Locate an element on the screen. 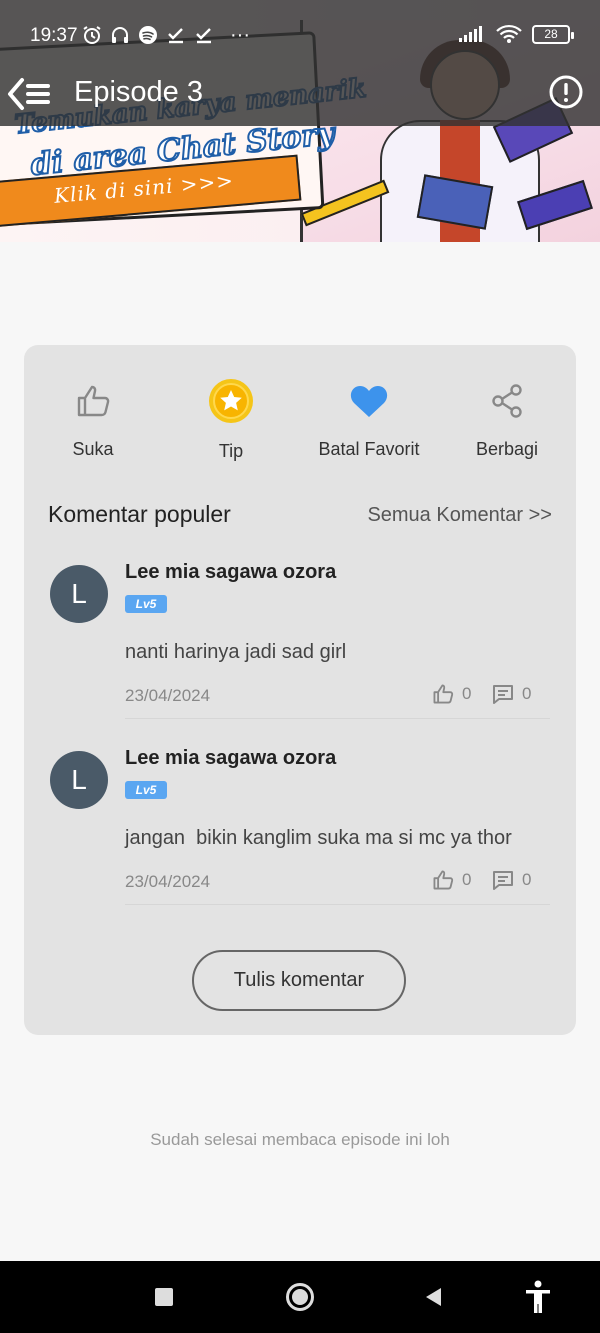  recents-button is located at coordinates (164, 1297).